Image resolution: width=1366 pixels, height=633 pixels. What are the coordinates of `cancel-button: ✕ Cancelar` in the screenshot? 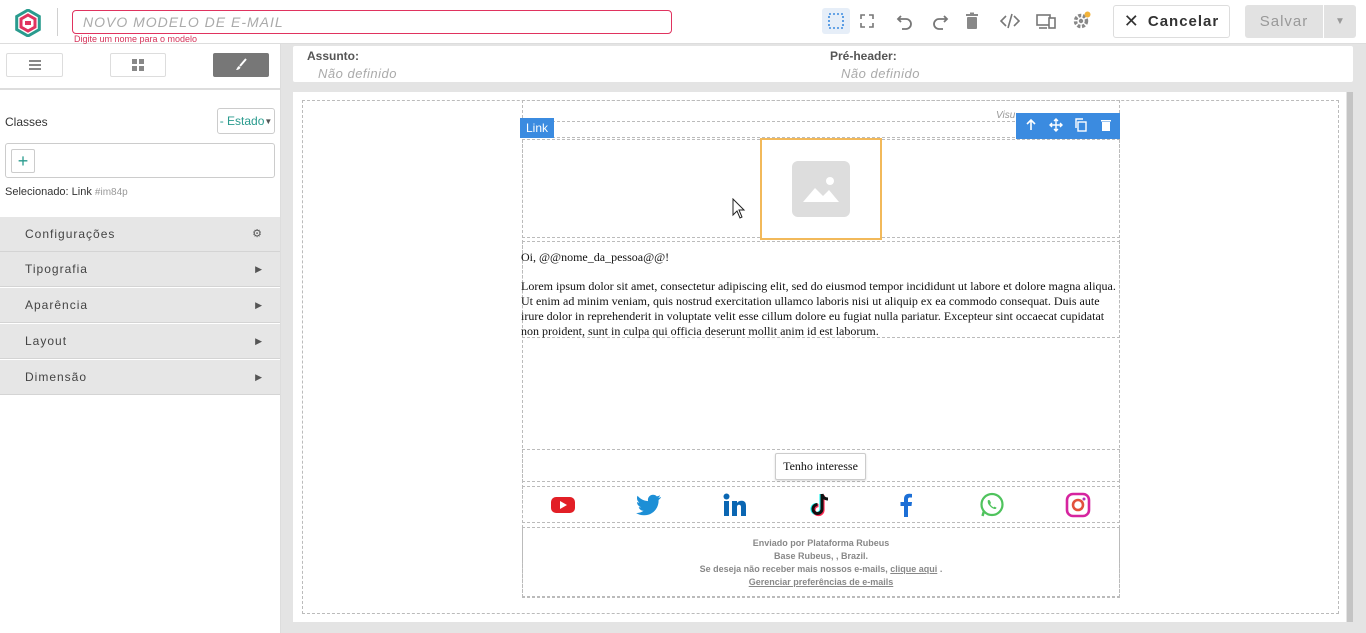 It's located at (1171, 21).